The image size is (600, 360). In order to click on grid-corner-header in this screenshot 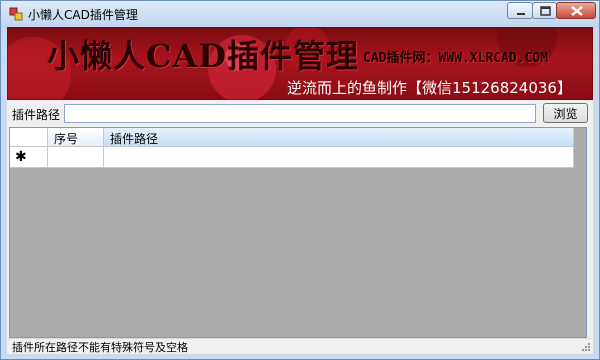, I will do `click(29, 137)`.